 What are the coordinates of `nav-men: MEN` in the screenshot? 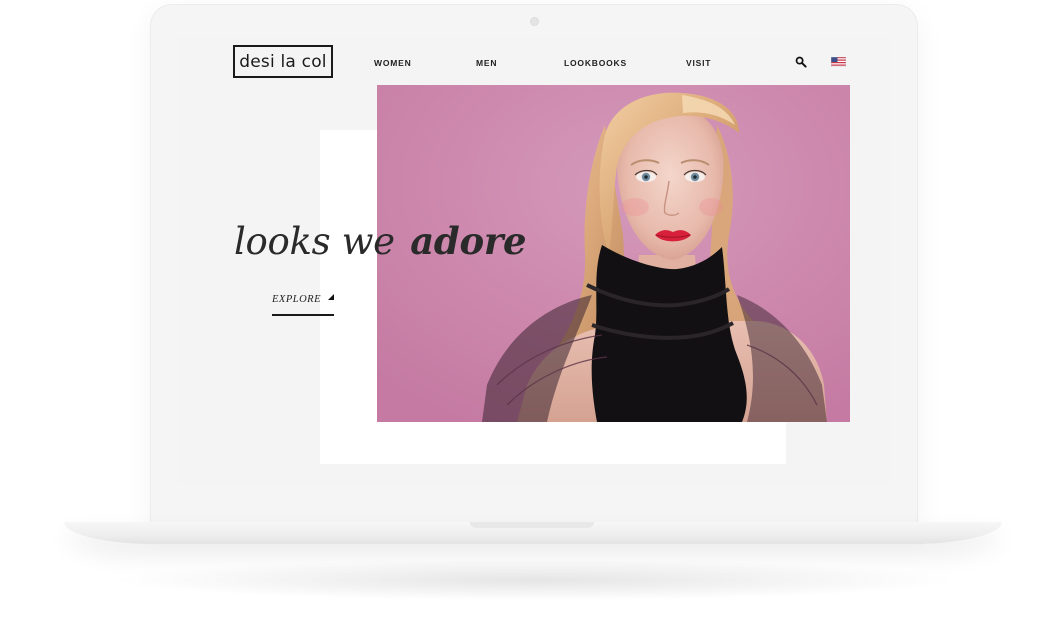 It's located at (486, 63).